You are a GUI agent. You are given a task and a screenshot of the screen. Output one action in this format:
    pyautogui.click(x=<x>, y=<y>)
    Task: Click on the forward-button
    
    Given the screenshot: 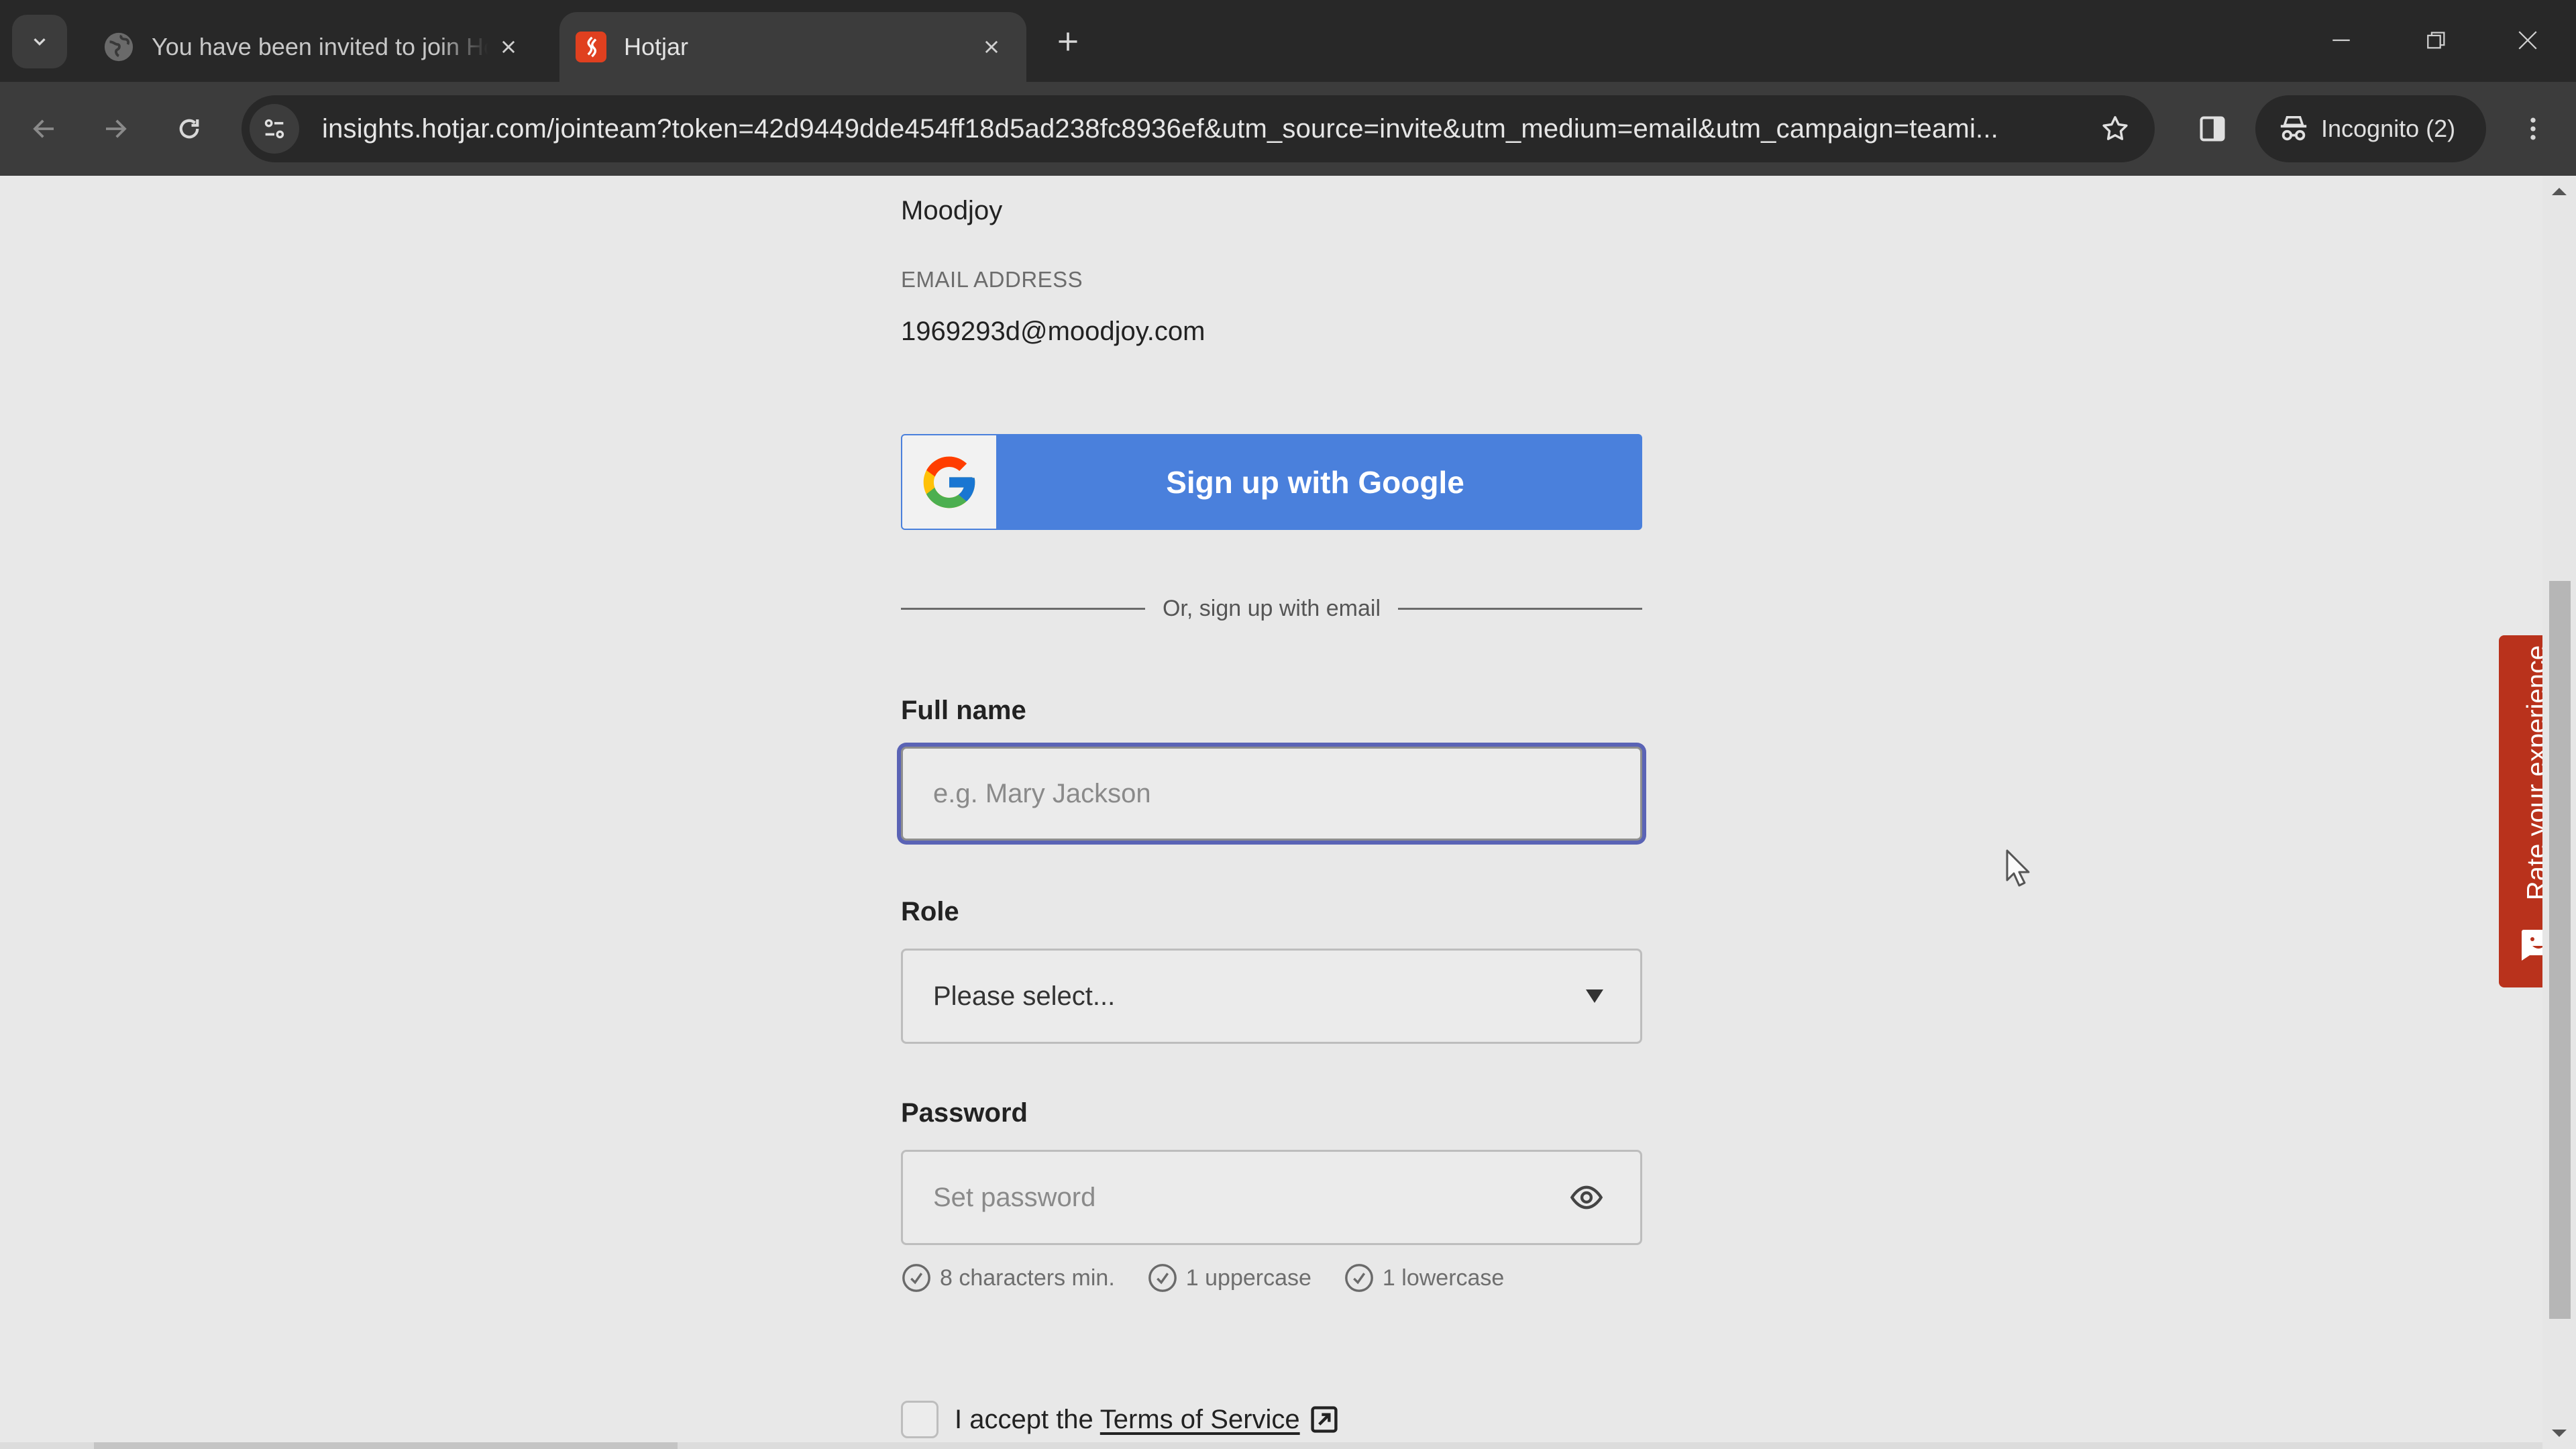 What is the action you would take?
    pyautogui.click(x=115, y=129)
    